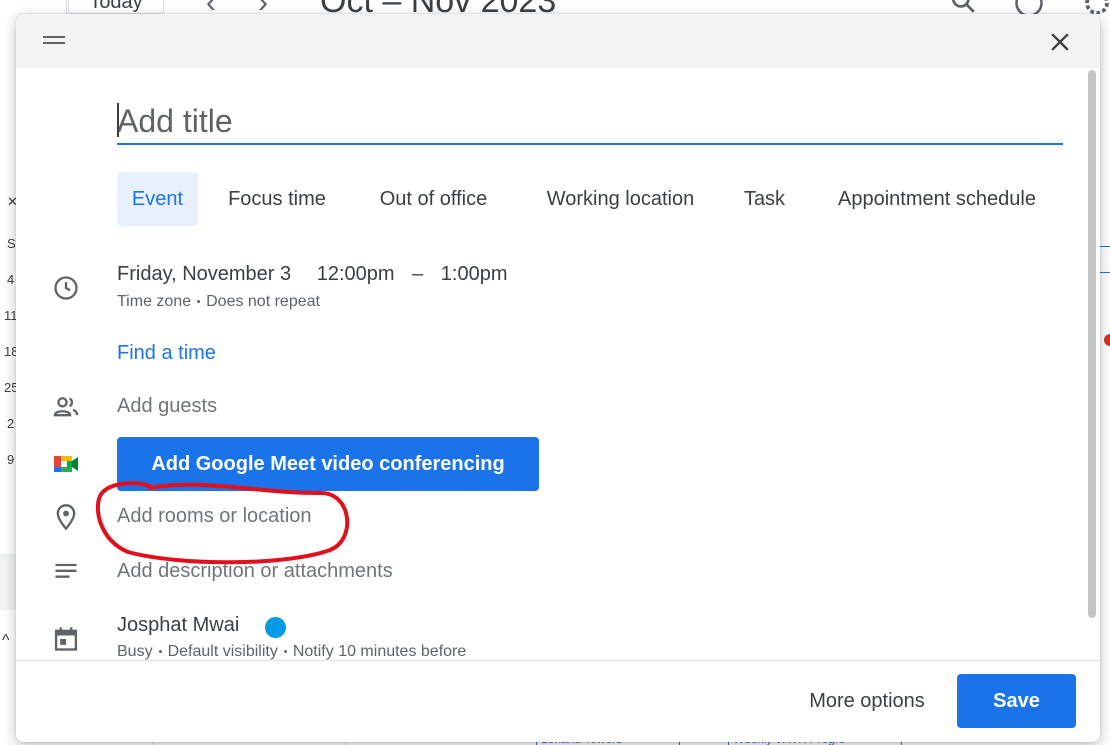  I want to click on mini-calendar-highlight, so click(8, 582).